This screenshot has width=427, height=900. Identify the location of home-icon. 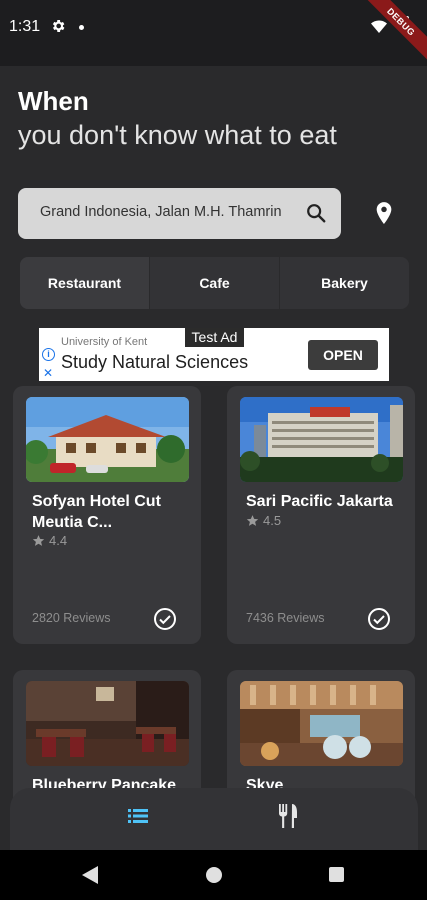
(214, 875).